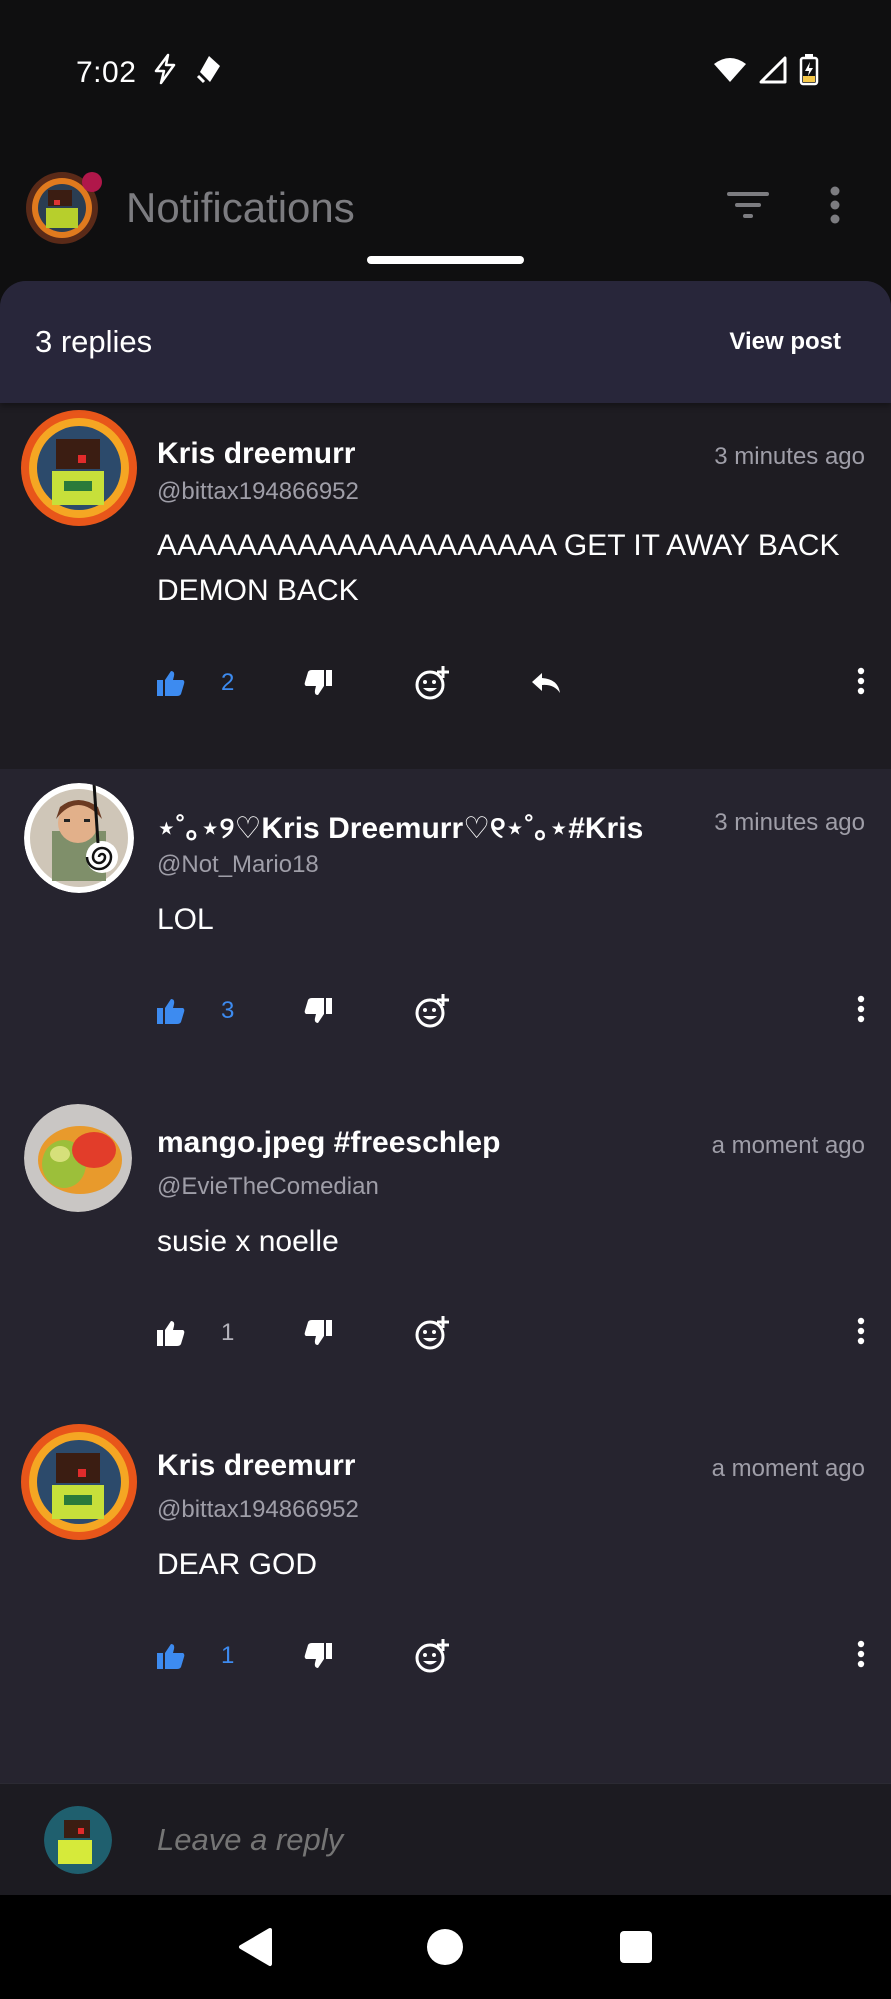 The image size is (891, 1999). What do you see at coordinates (400, 825) in the screenshot?
I see `comment-author-name: ⋆˚｡⋆୨♡Kris Dreemurr♡୧⋆˚｡⋆#Kris` at bounding box center [400, 825].